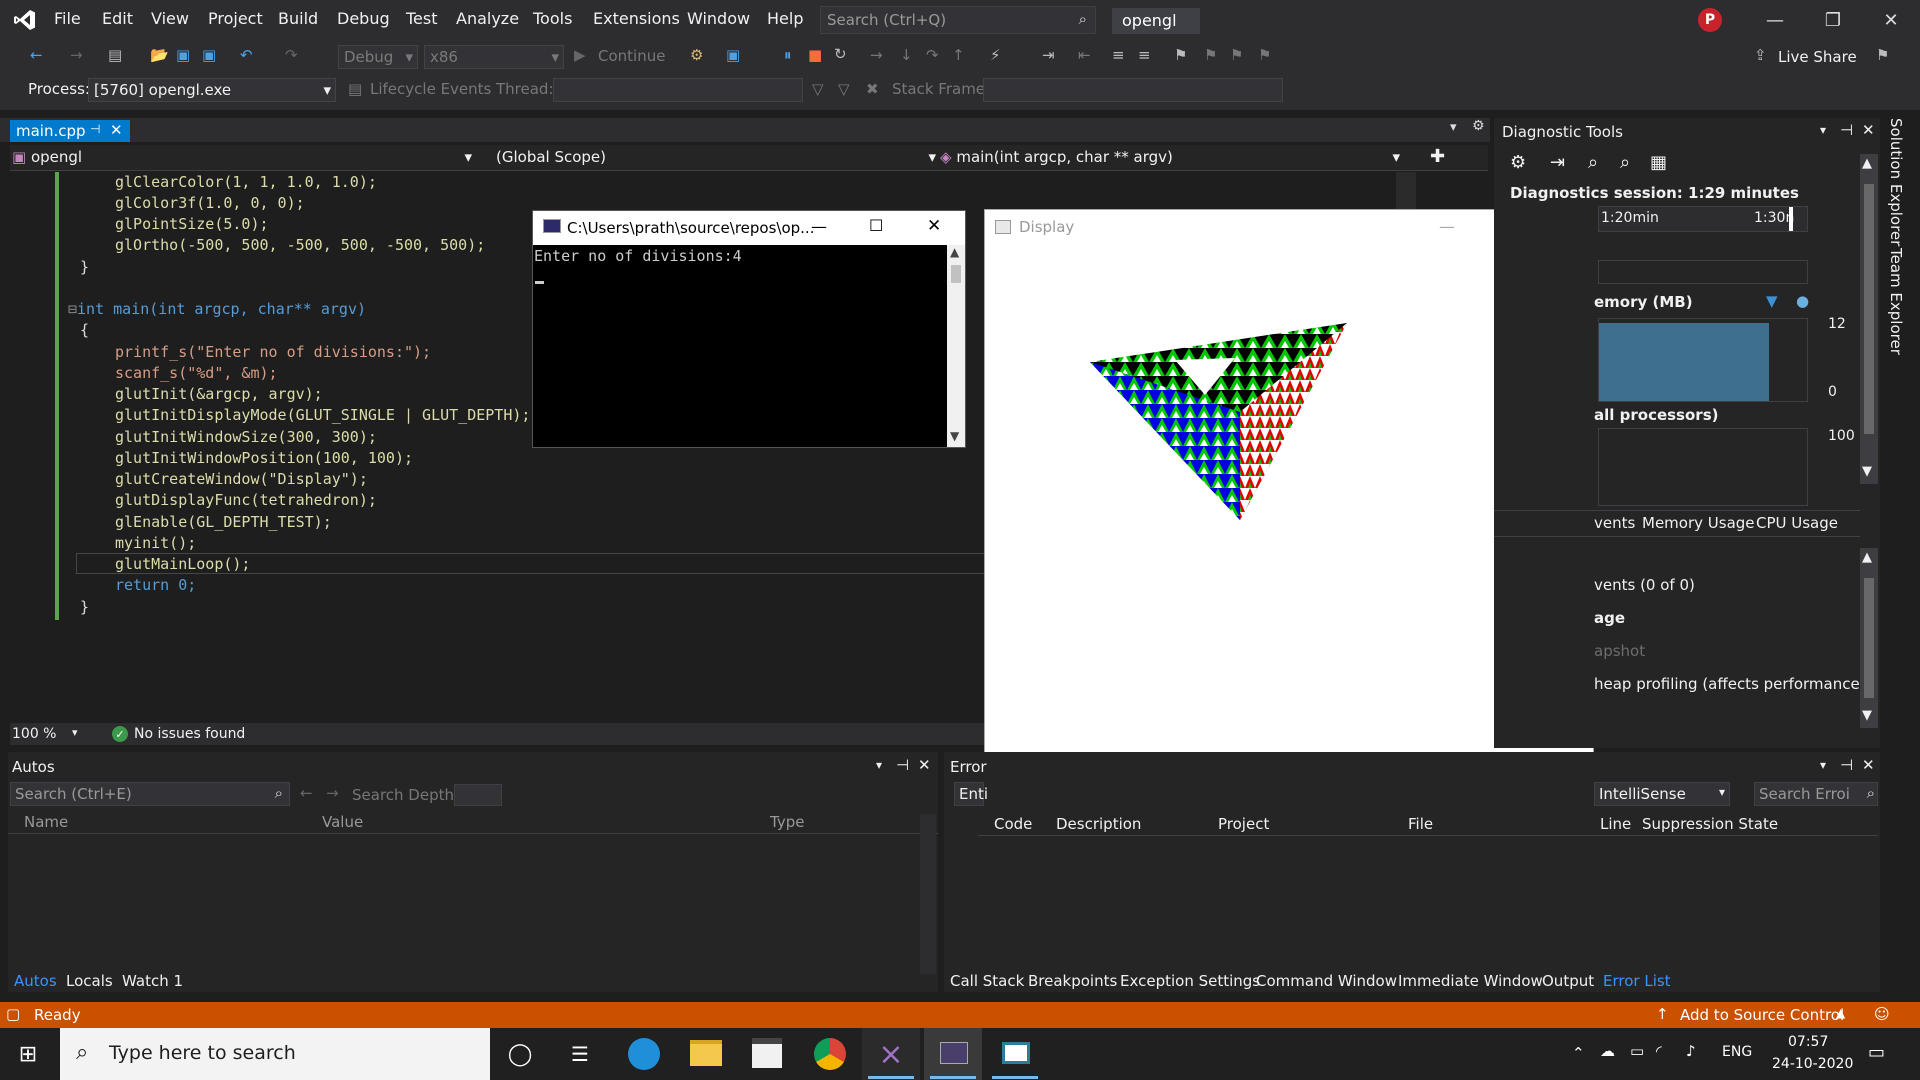  Describe the element at coordinates (1437, 156) in the screenshot. I see `split-editor-icon: ✚` at that location.